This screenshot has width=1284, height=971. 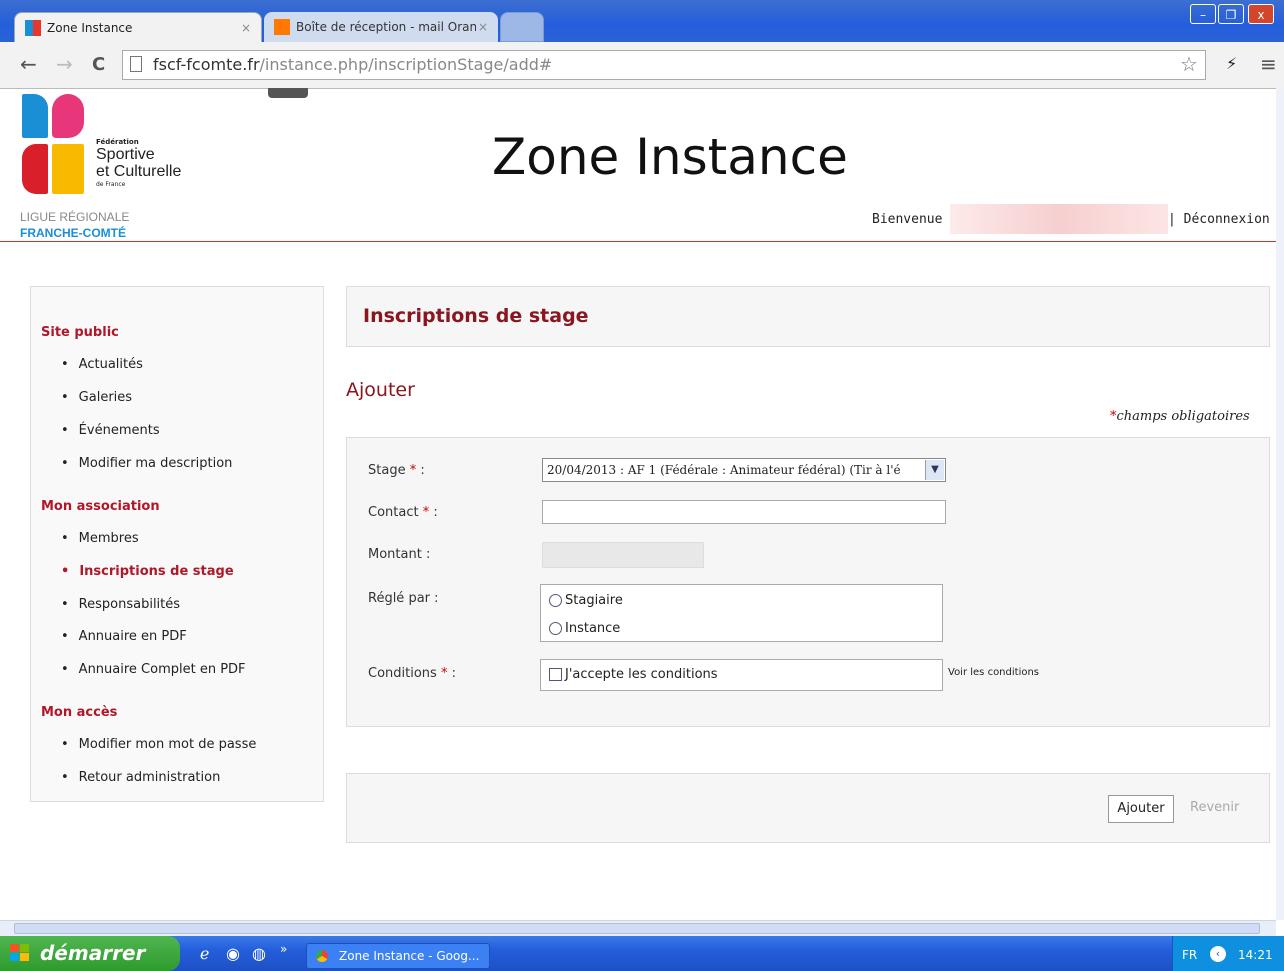 I want to click on contact-input, so click(x=744, y=512).